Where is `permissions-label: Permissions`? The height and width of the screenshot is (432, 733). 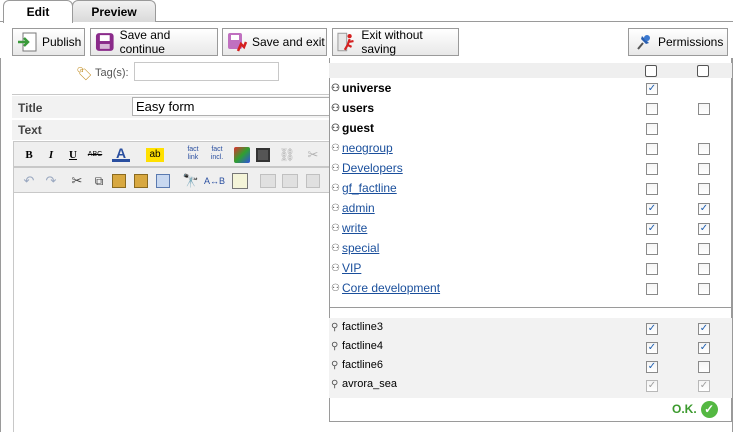 permissions-label: Permissions is located at coordinates (691, 42).